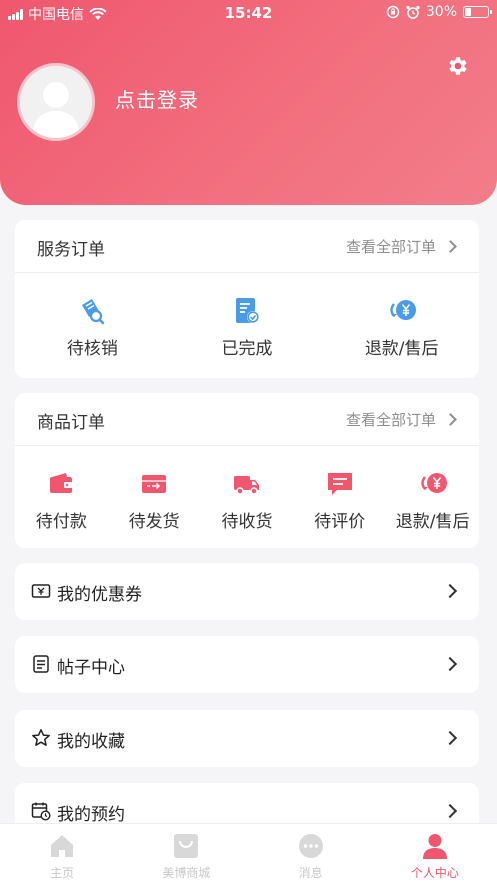 This screenshot has height=883, width=497. I want to click on default-avatar-icon, so click(56, 102).